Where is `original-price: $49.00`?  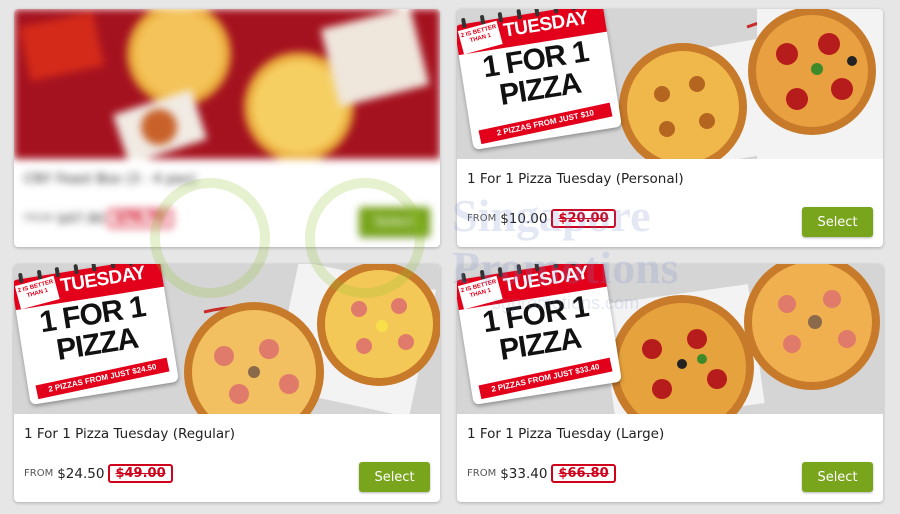
original-price: $49.00 is located at coordinates (140, 473).